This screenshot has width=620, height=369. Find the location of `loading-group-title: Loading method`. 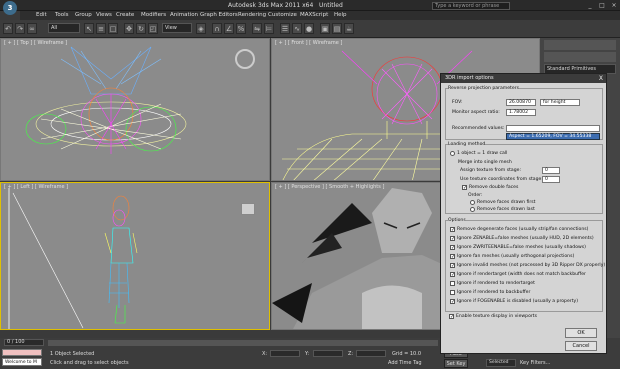

loading-group-title: Loading method is located at coordinates (467, 144).